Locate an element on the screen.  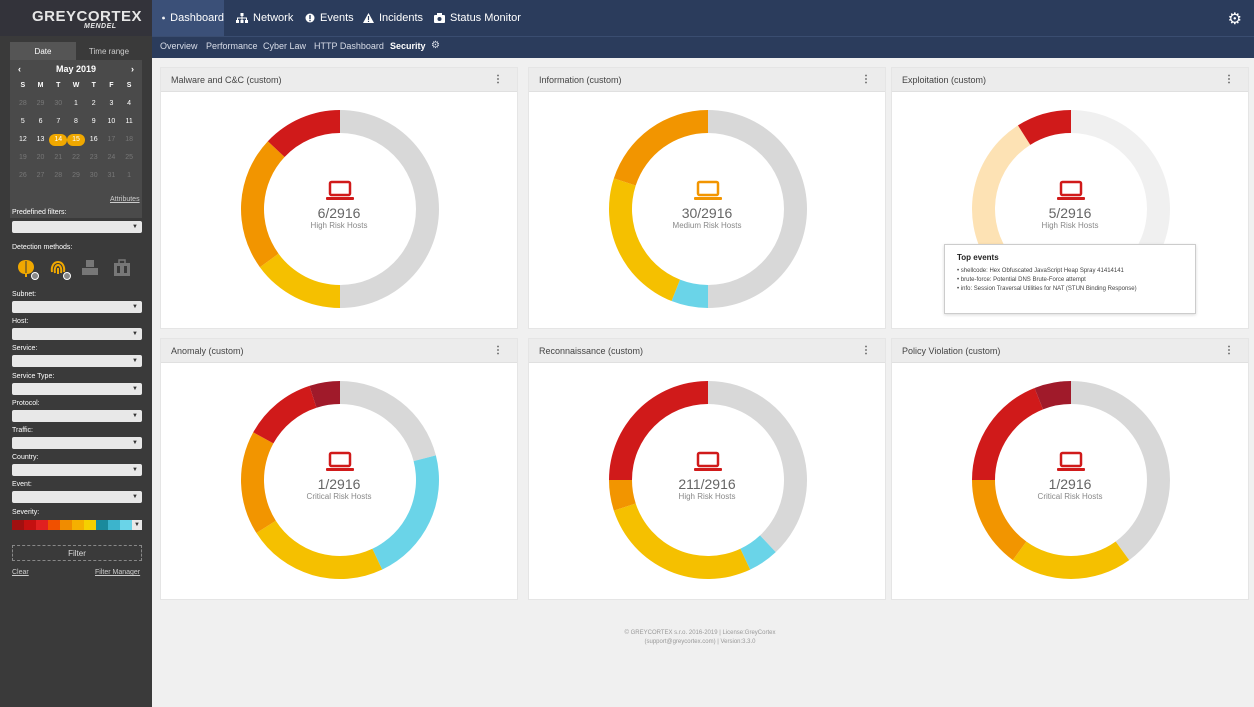
predefined-filters-select: ▼ is located at coordinates (77, 227).